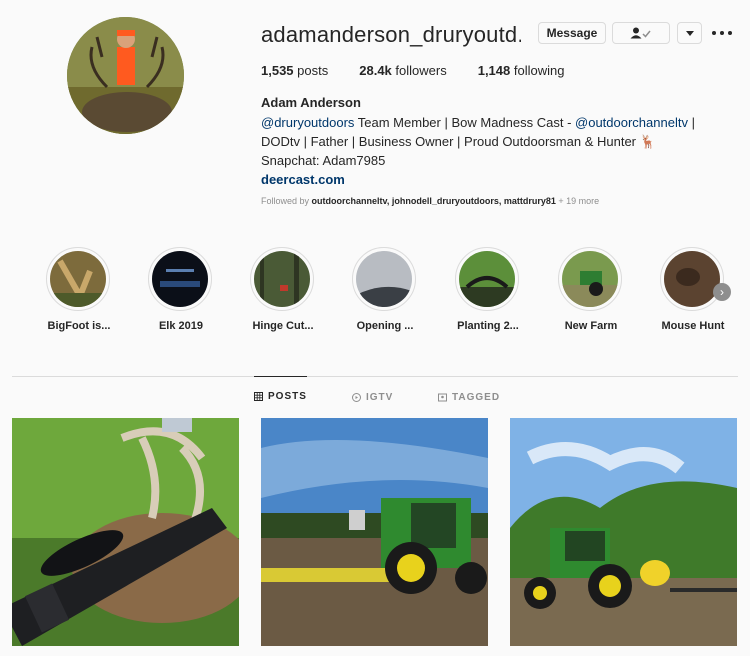 This screenshot has height=656, width=750. What do you see at coordinates (469, 397) in the screenshot?
I see `tab-tagged: TAGGED` at bounding box center [469, 397].